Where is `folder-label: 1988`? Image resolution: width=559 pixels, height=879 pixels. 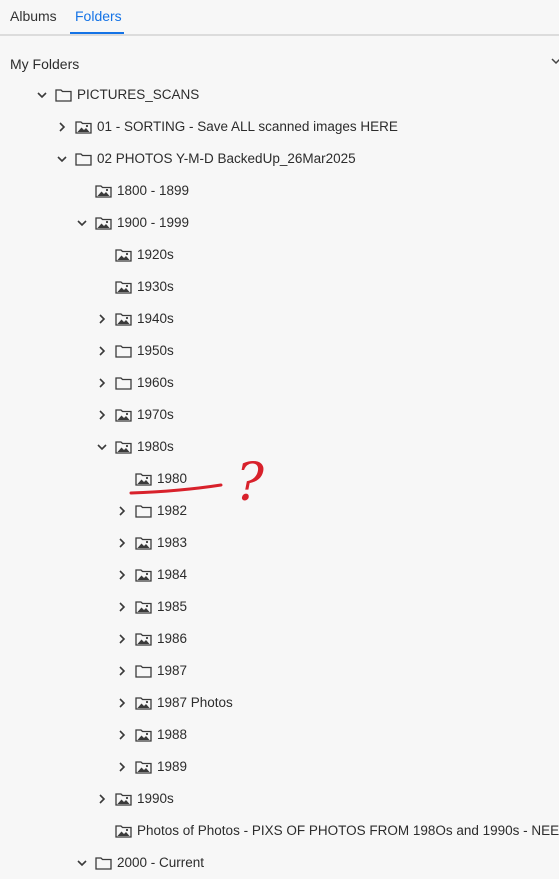
folder-label: 1988 is located at coordinates (172, 734).